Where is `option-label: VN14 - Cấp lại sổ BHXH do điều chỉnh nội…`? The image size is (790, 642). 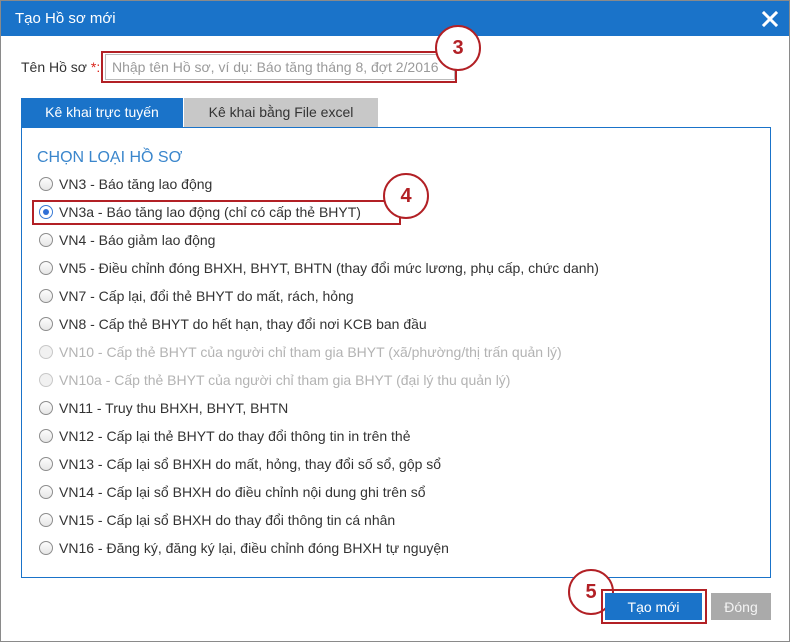
option-label: VN14 - Cấp lại sổ BHXH do điều chỉnh nội… is located at coordinates (242, 492).